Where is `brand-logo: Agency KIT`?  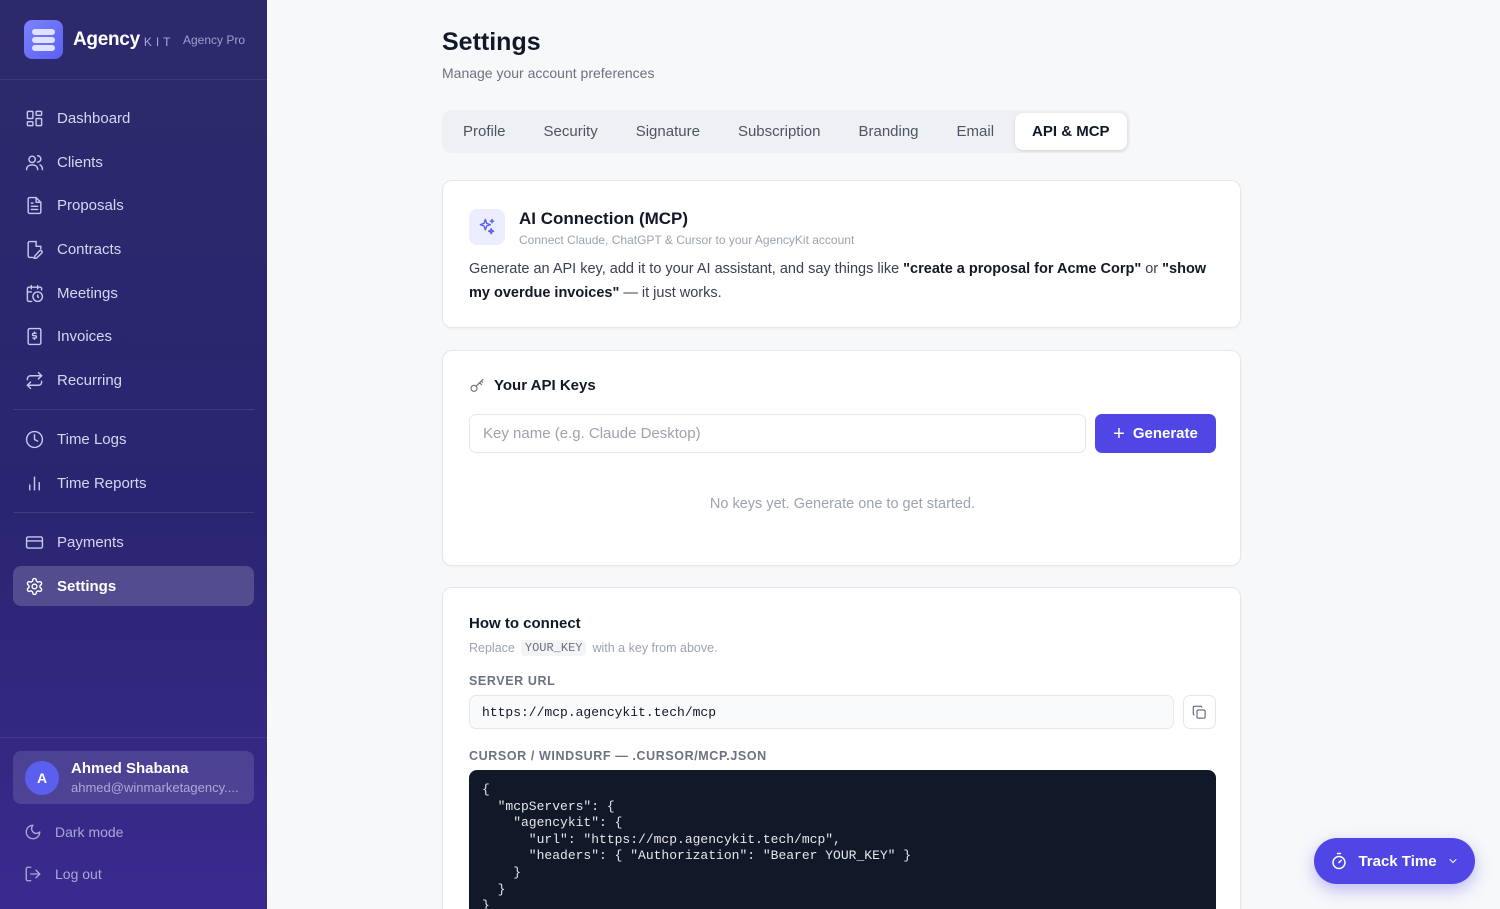
brand-logo: Agency KIT is located at coordinates (99, 39).